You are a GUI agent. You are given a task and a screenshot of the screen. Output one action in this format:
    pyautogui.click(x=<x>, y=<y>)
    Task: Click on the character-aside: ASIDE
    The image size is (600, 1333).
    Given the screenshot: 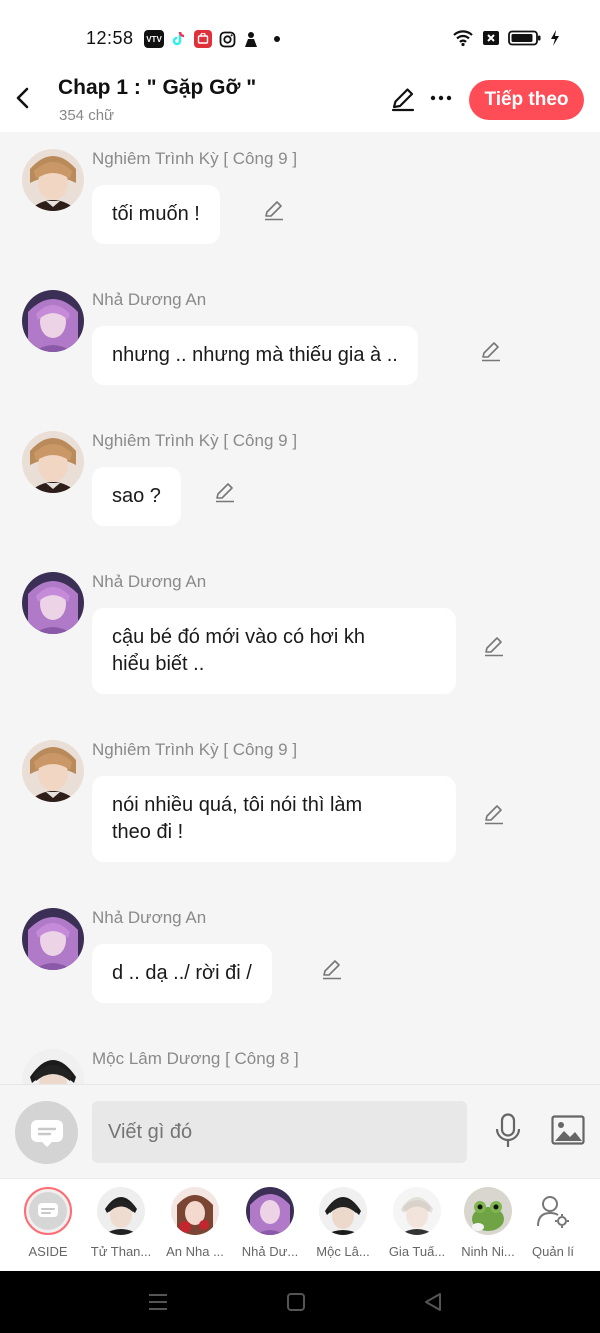 What is the action you would take?
    pyautogui.click(x=48, y=1223)
    